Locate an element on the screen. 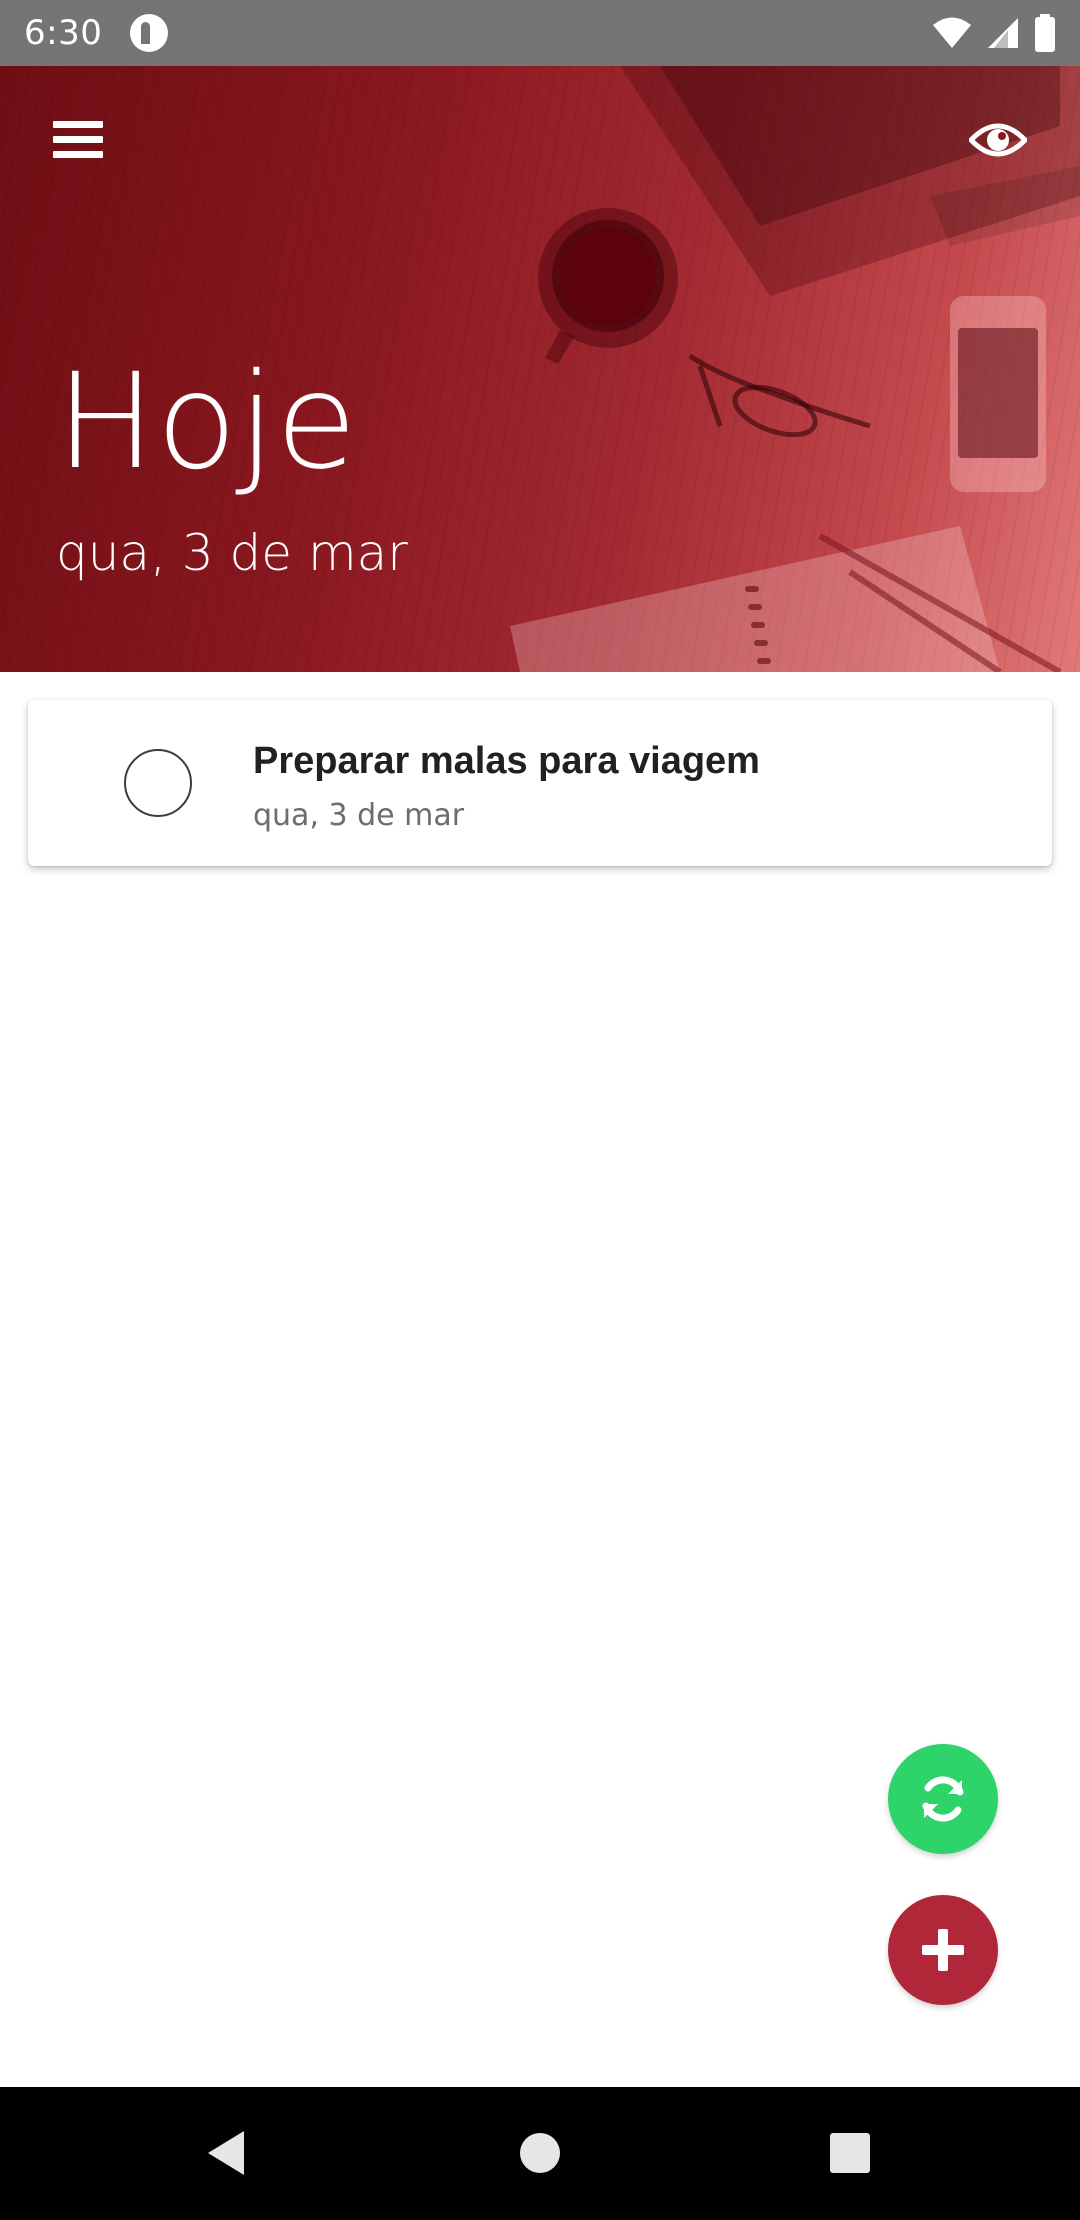 The width and height of the screenshot is (1080, 2220). laptop-graphic is located at coordinates (850, 181).